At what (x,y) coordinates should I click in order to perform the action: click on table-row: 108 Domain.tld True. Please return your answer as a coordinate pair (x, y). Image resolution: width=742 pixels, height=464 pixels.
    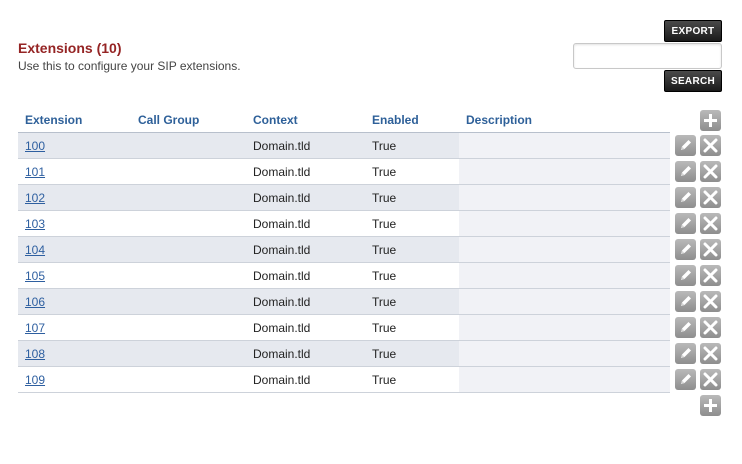
    Looking at the image, I should click on (344, 354).